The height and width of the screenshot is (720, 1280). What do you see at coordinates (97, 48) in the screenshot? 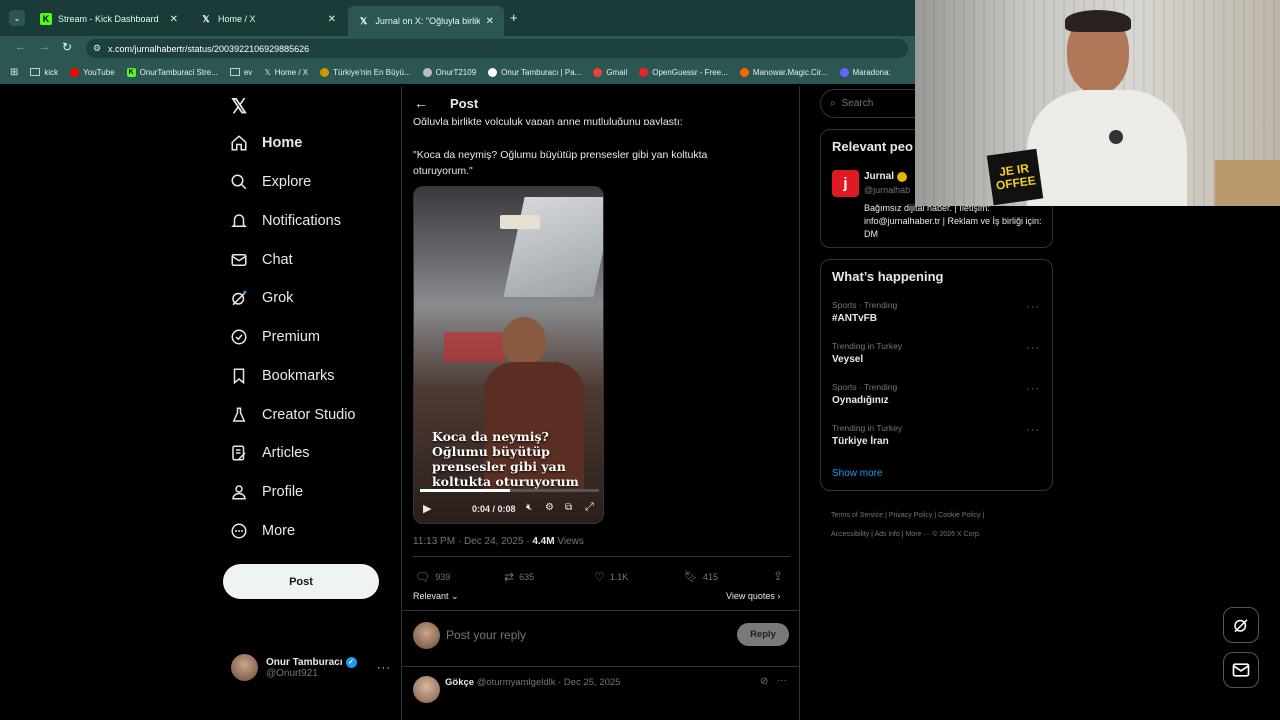
I see `site-info-icon: ⚙` at bounding box center [97, 48].